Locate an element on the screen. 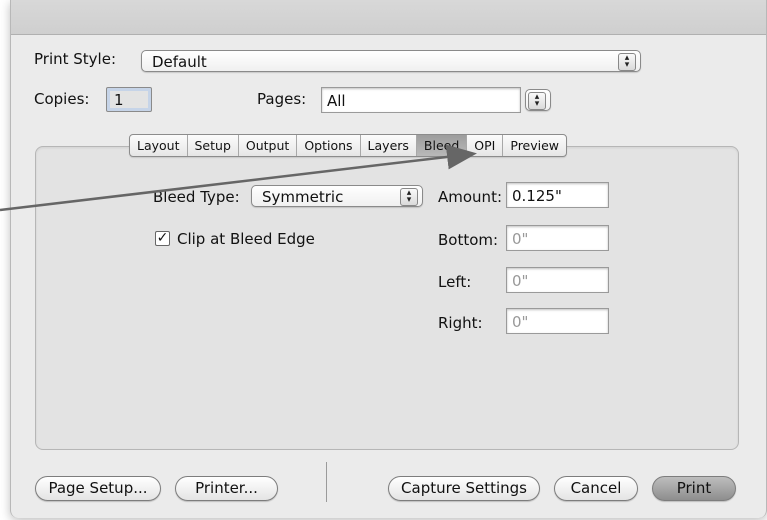  copies-label: Copies: is located at coordinates (62, 99).